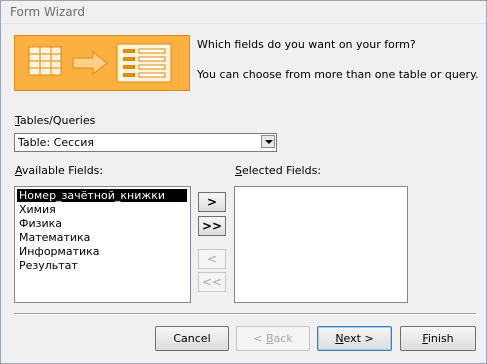 The image size is (487, 364). What do you see at coordinates (145, 142) in the screenshot?
I see `tables-queries-dropdown: Table: Сессия` at bounding box center [145, 142].